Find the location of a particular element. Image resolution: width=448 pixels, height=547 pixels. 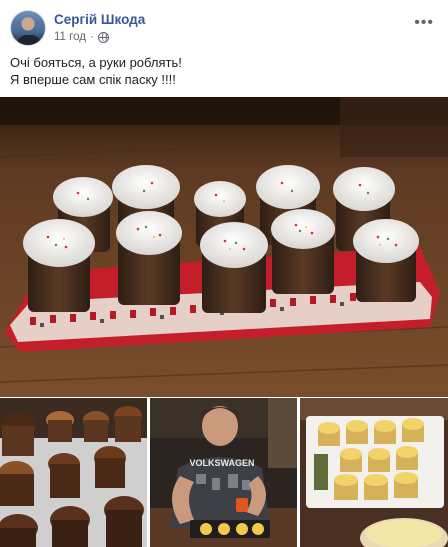

baked-breads-illustration is located at coordinates (73, 472).